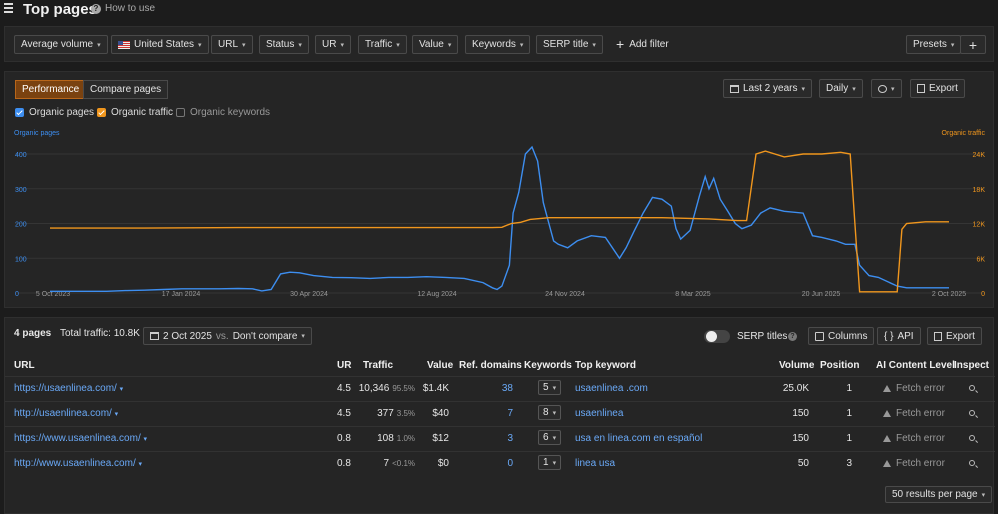 Image resolution: width=998 pixels, height=514 pixels. I want to click on col-top-keyword: Top keyword, so click(605, 365).